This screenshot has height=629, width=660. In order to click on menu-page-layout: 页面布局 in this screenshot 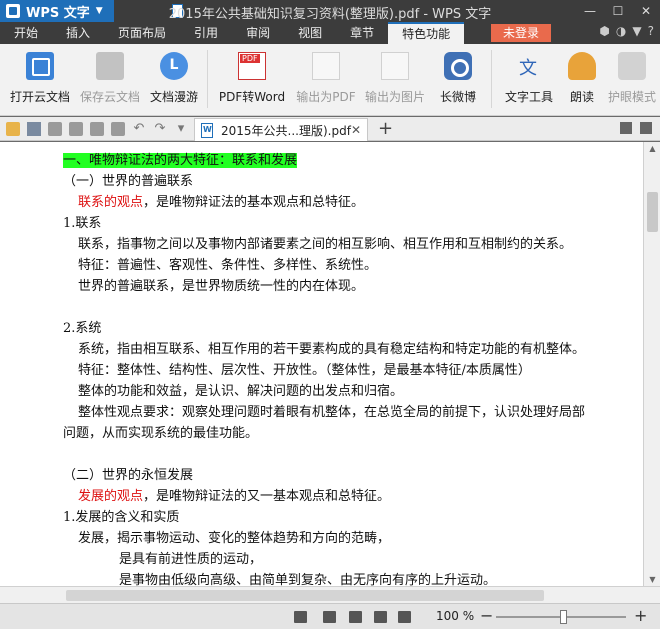, I will do `click(142, 33)`.